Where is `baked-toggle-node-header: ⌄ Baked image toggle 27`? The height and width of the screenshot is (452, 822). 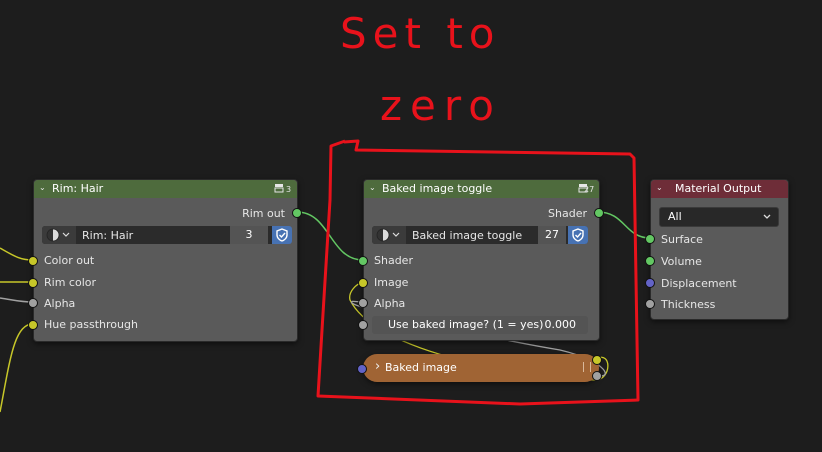
baked-toggle-node-header: ⌄ Baked image toggle 27 is located at coordinates (481, 189).